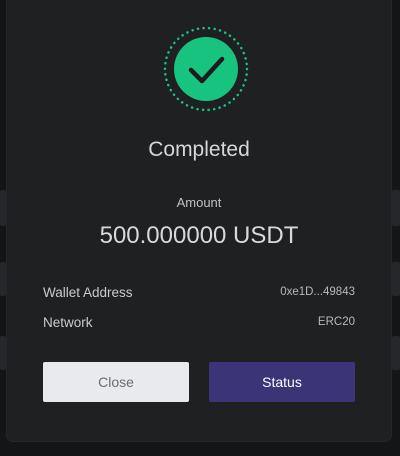  What do you see at coordinates (68, 322) in the screenshot?
I see `network-label: Network` at bounding box center [68, 322].